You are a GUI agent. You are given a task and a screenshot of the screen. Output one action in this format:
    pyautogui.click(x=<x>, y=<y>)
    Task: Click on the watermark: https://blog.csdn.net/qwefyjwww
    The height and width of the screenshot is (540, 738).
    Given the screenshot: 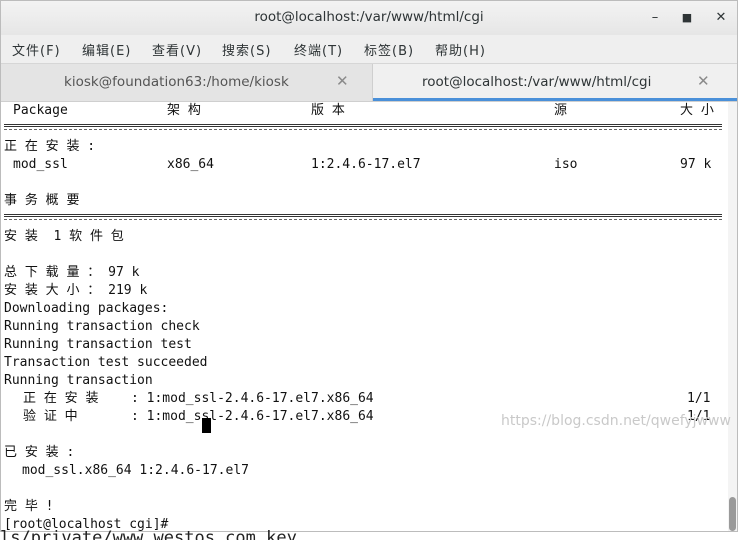 What is the action you would take?
    pyautogui.click(x=616, y=421)
    